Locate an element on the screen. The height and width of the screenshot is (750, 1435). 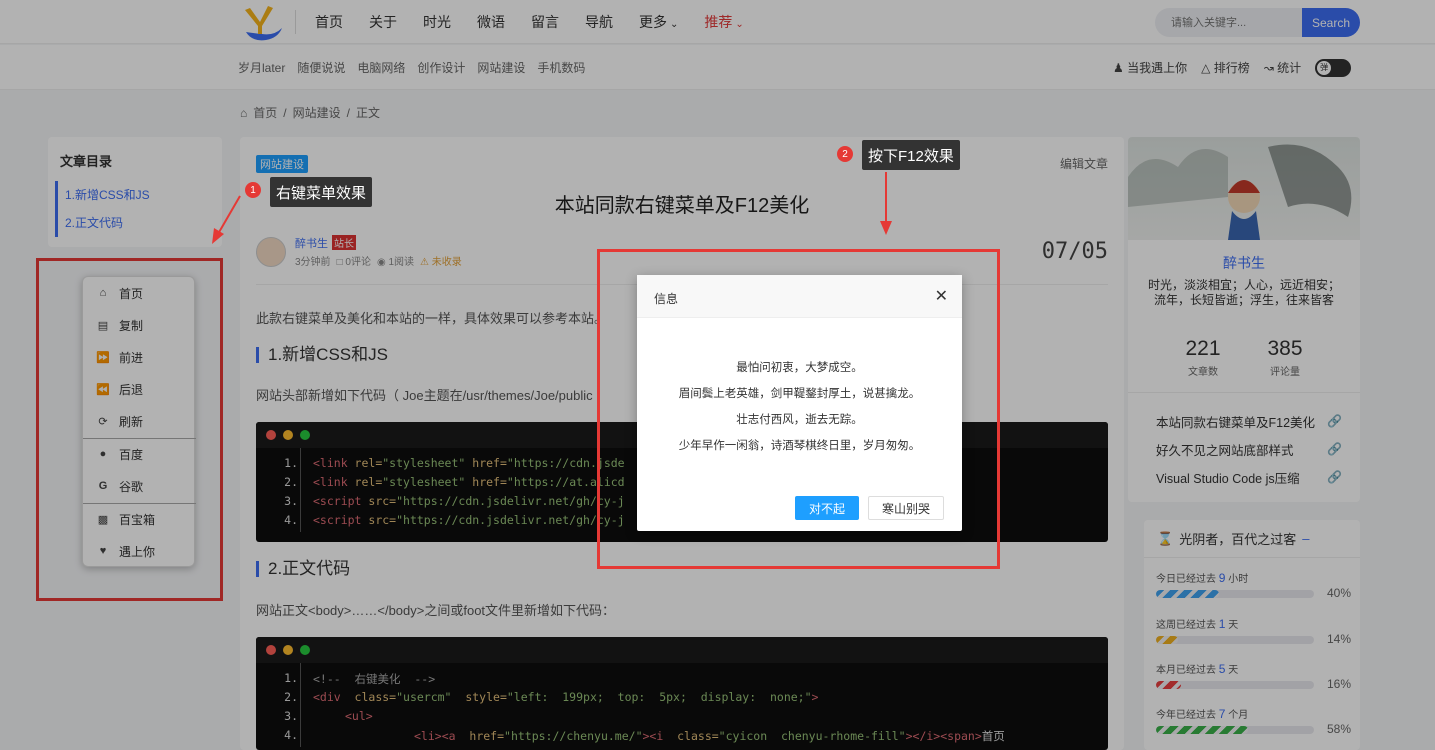
annotation-label: 按下F12效果 is located at coordinates (911, 155).